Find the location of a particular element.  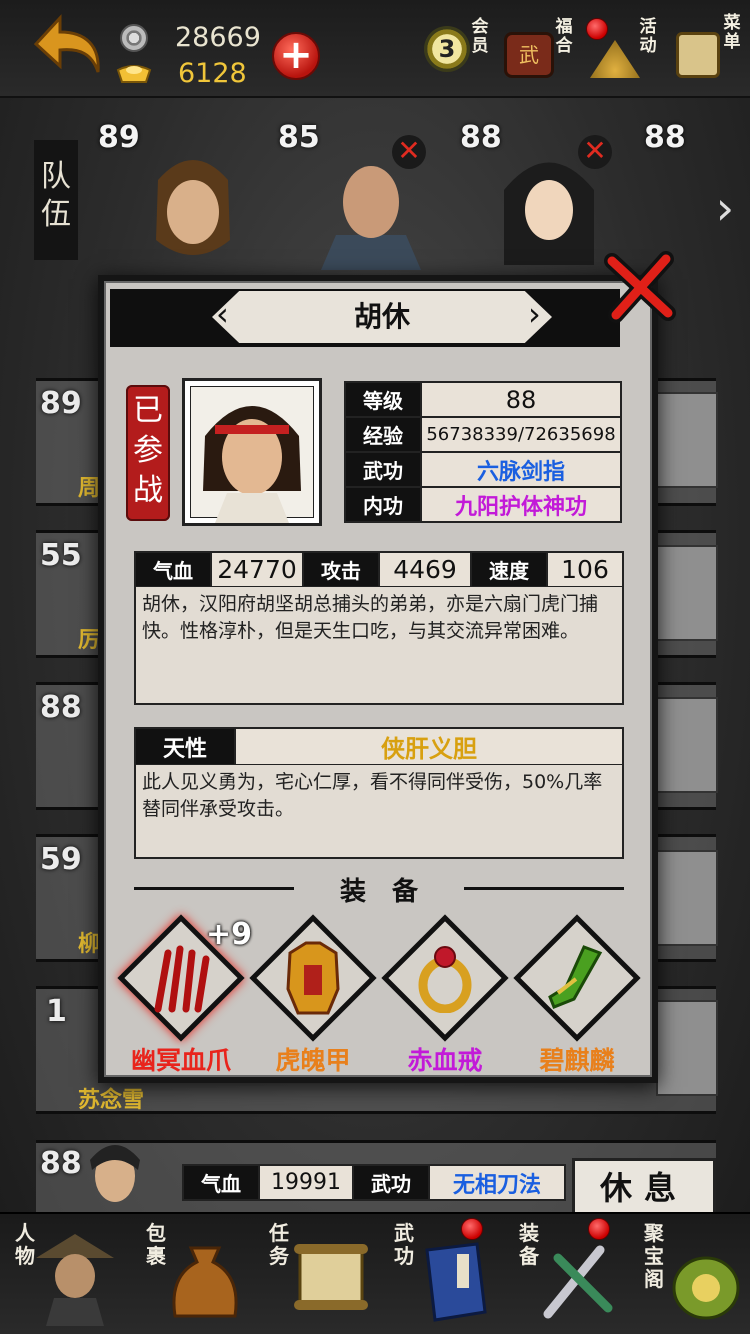

hp-label: 气血 is located at coordinates (173, 569).